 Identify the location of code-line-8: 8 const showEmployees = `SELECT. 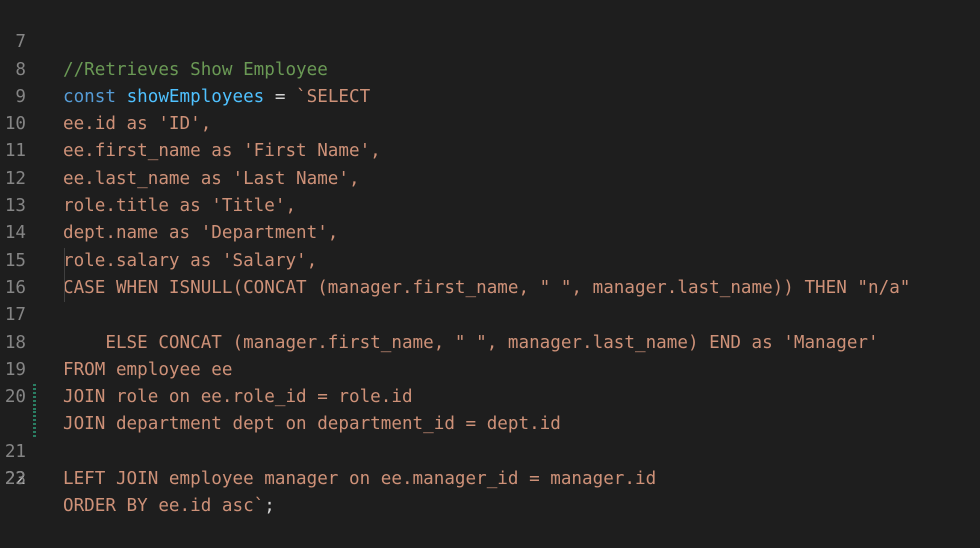
(490, 68).